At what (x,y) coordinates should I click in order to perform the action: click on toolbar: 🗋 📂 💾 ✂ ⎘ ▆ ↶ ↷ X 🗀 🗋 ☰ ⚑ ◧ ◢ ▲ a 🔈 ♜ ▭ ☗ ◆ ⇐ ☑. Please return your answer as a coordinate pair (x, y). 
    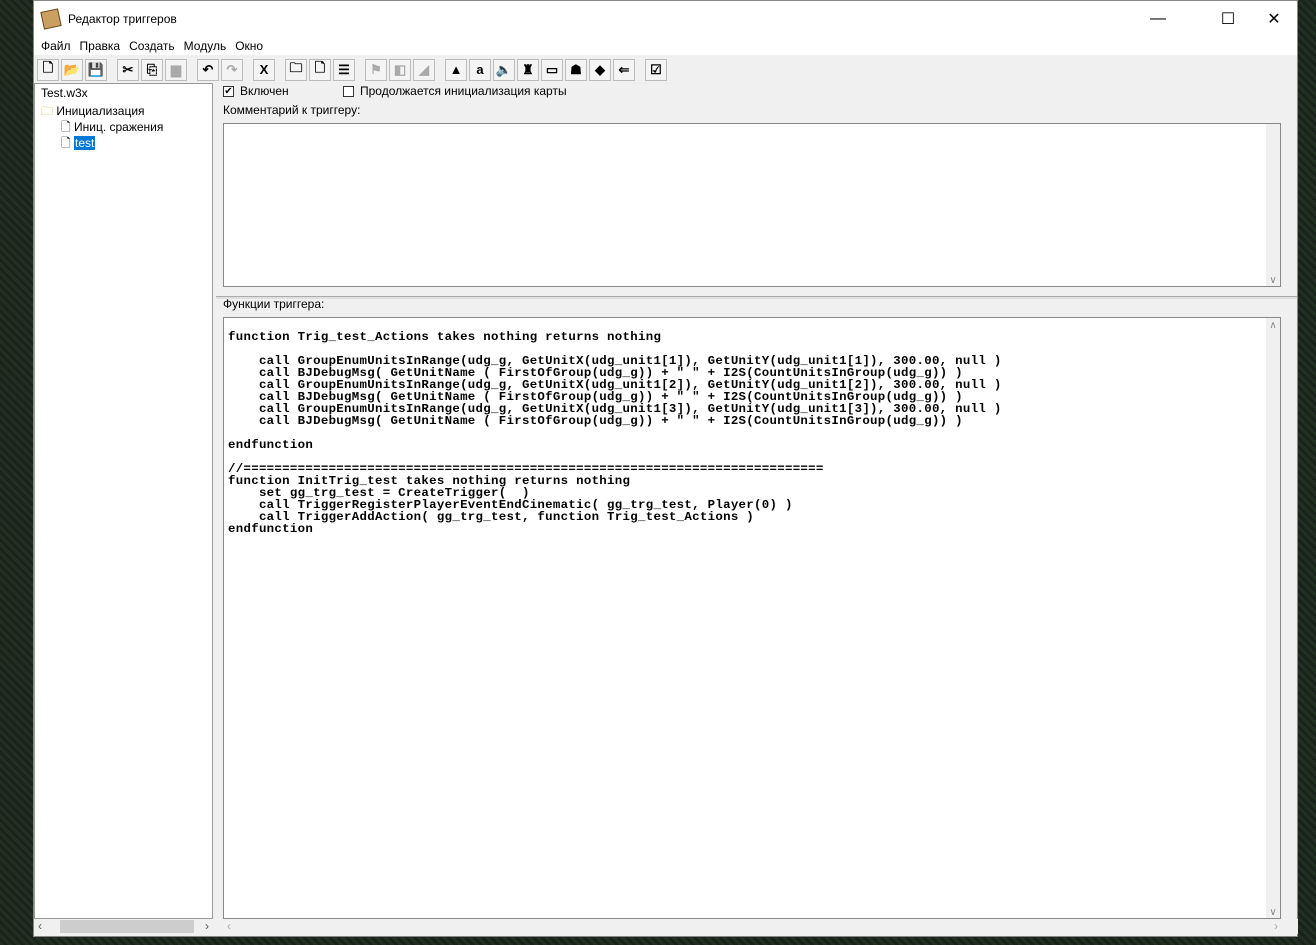
    Looking at the image, I should click on (665, 69).